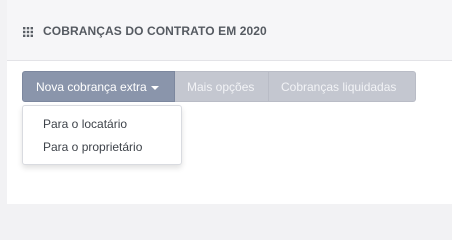 This screenshot has height=240, width=452. What do you see at coordinates (342, 86) in the screenshot?
I see `settled-charges-button: Cobranças liquidadas` at bounding box center [342, 86].